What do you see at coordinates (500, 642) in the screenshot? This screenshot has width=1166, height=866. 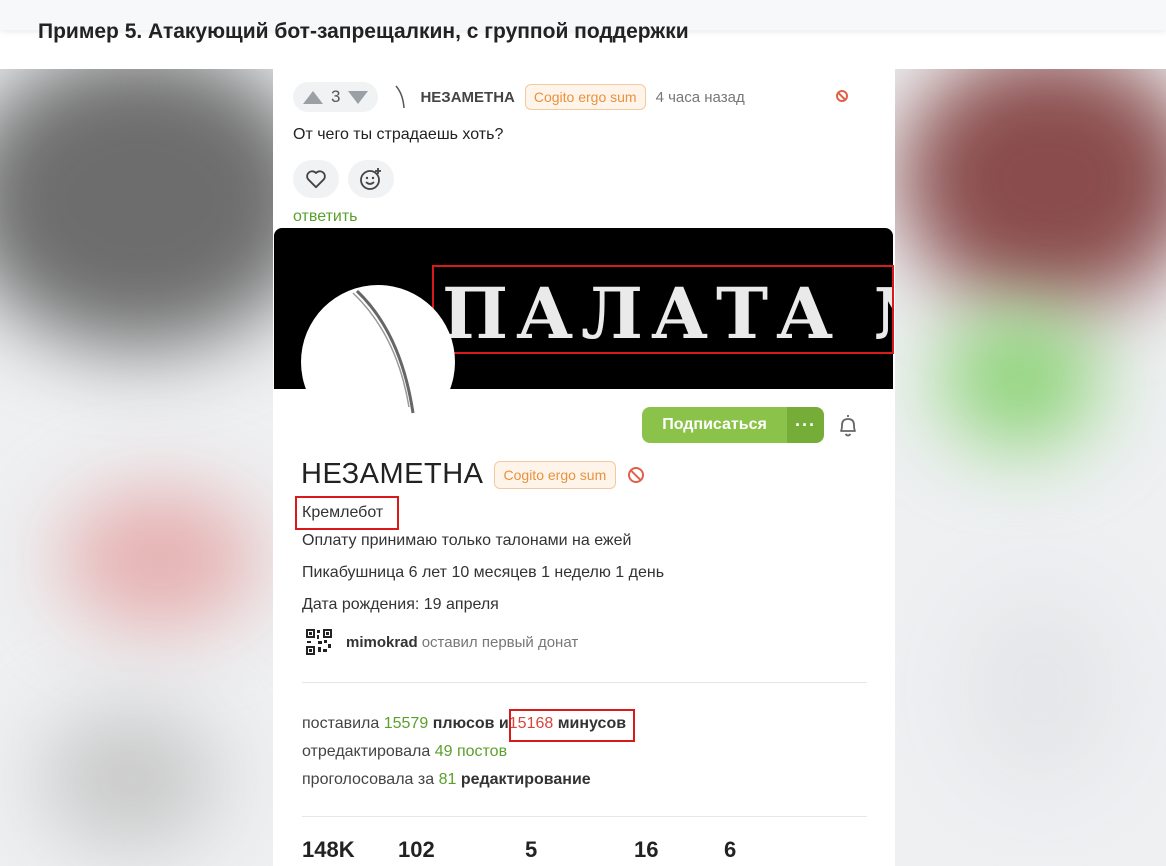 I see `donor-text: оставил первый донат` at bounding box center [500, 642].